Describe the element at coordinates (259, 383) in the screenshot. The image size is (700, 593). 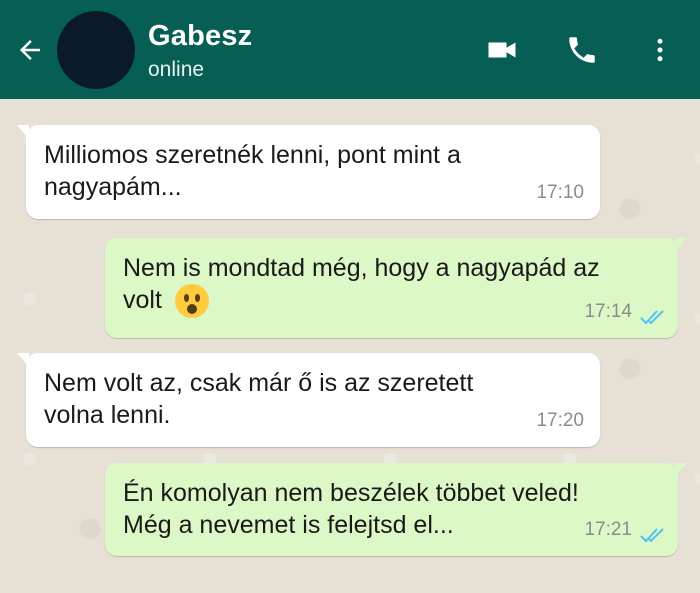
I see `message-line: Nem volt az, csak már ő is az szeretett` at that location.